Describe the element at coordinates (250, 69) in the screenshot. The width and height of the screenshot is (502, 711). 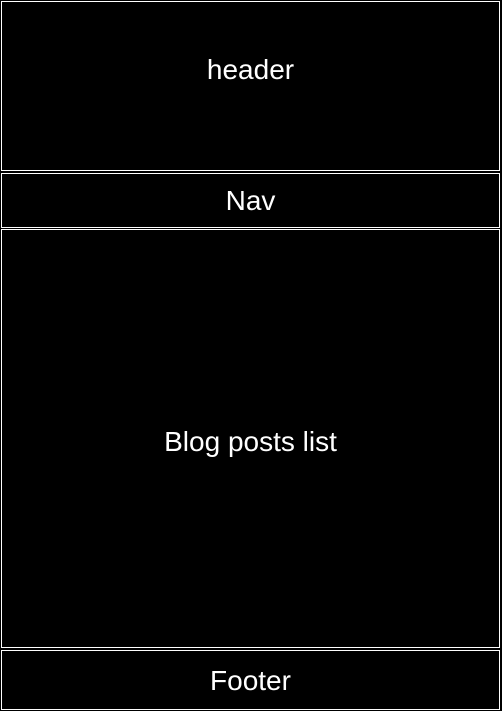
I see `header-label: header` at that location.